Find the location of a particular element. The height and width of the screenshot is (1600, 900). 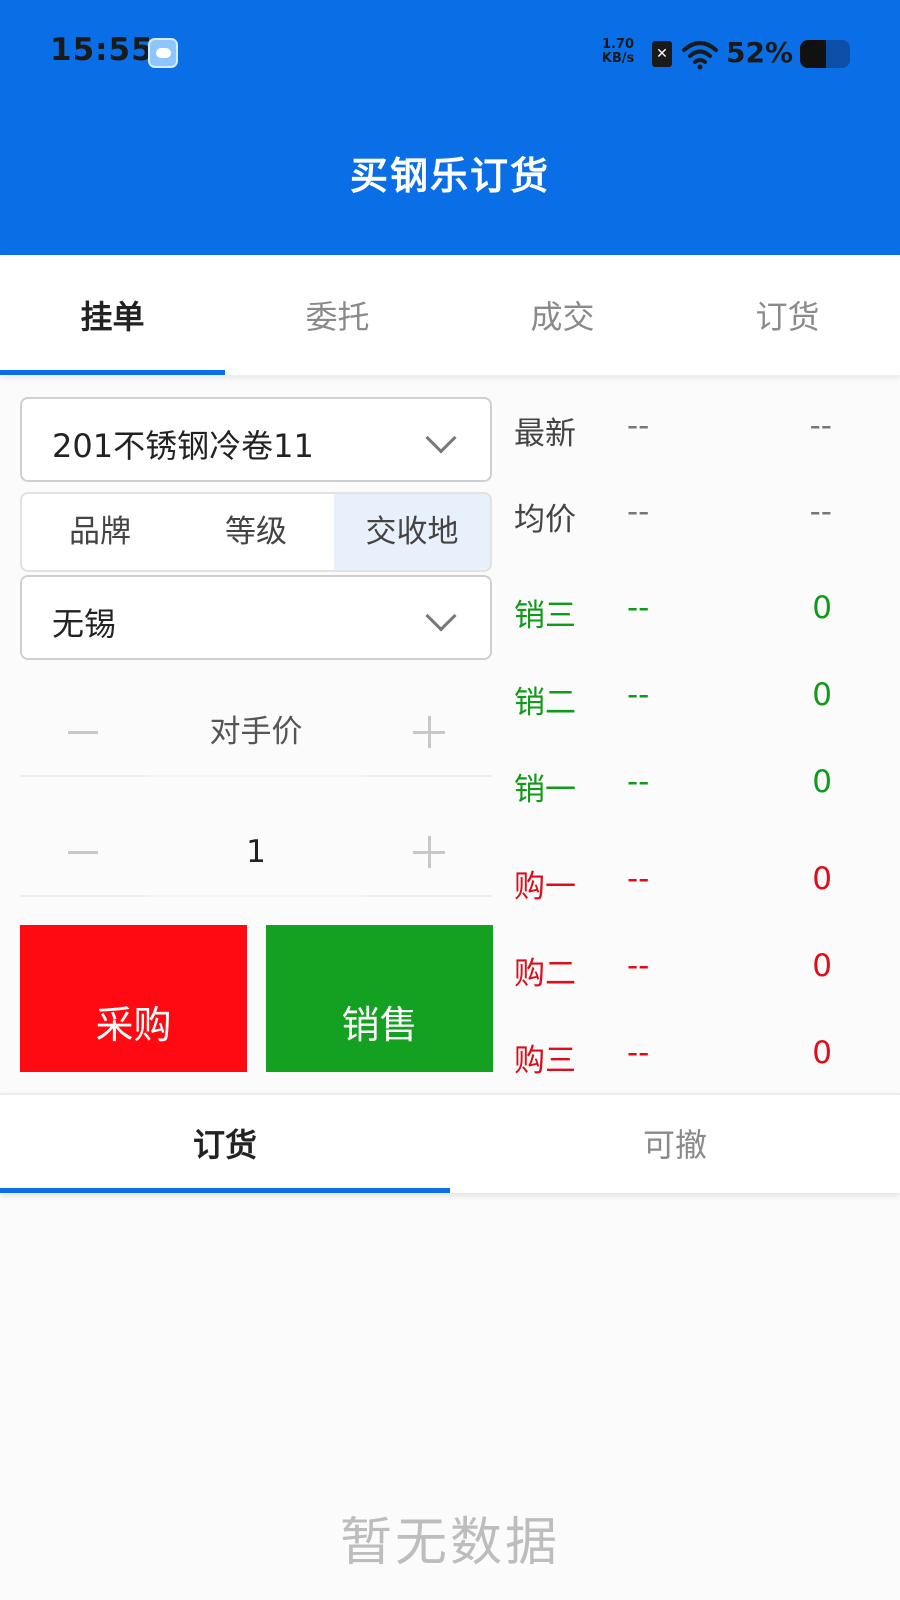

market-row-label: 销一 is located at coordinates (545, 790).